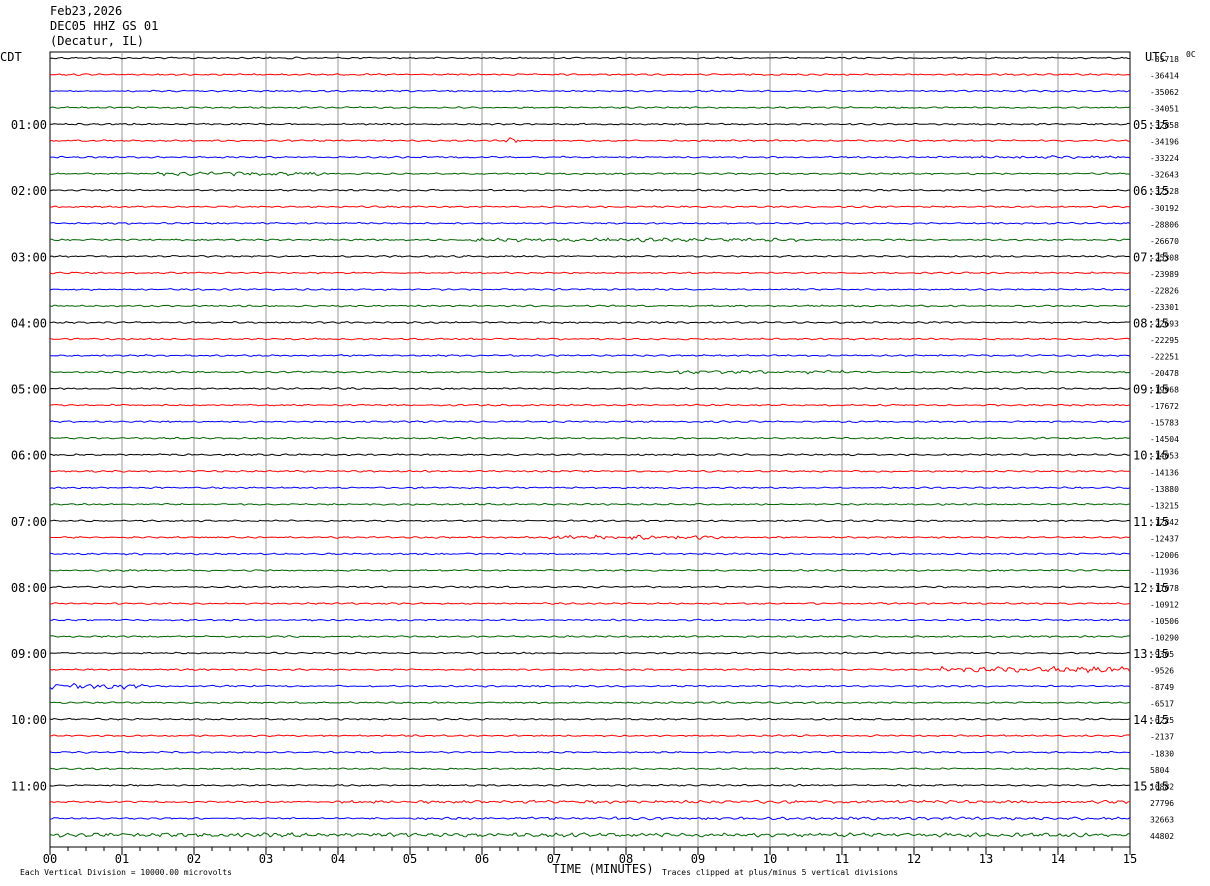 The width and height of the screenshot is (1210, 886). What do you see at coordinates (1164, 175) in the screenshot?
I see `trace-offset-label: -32643` at bounding box center [1164, 175].